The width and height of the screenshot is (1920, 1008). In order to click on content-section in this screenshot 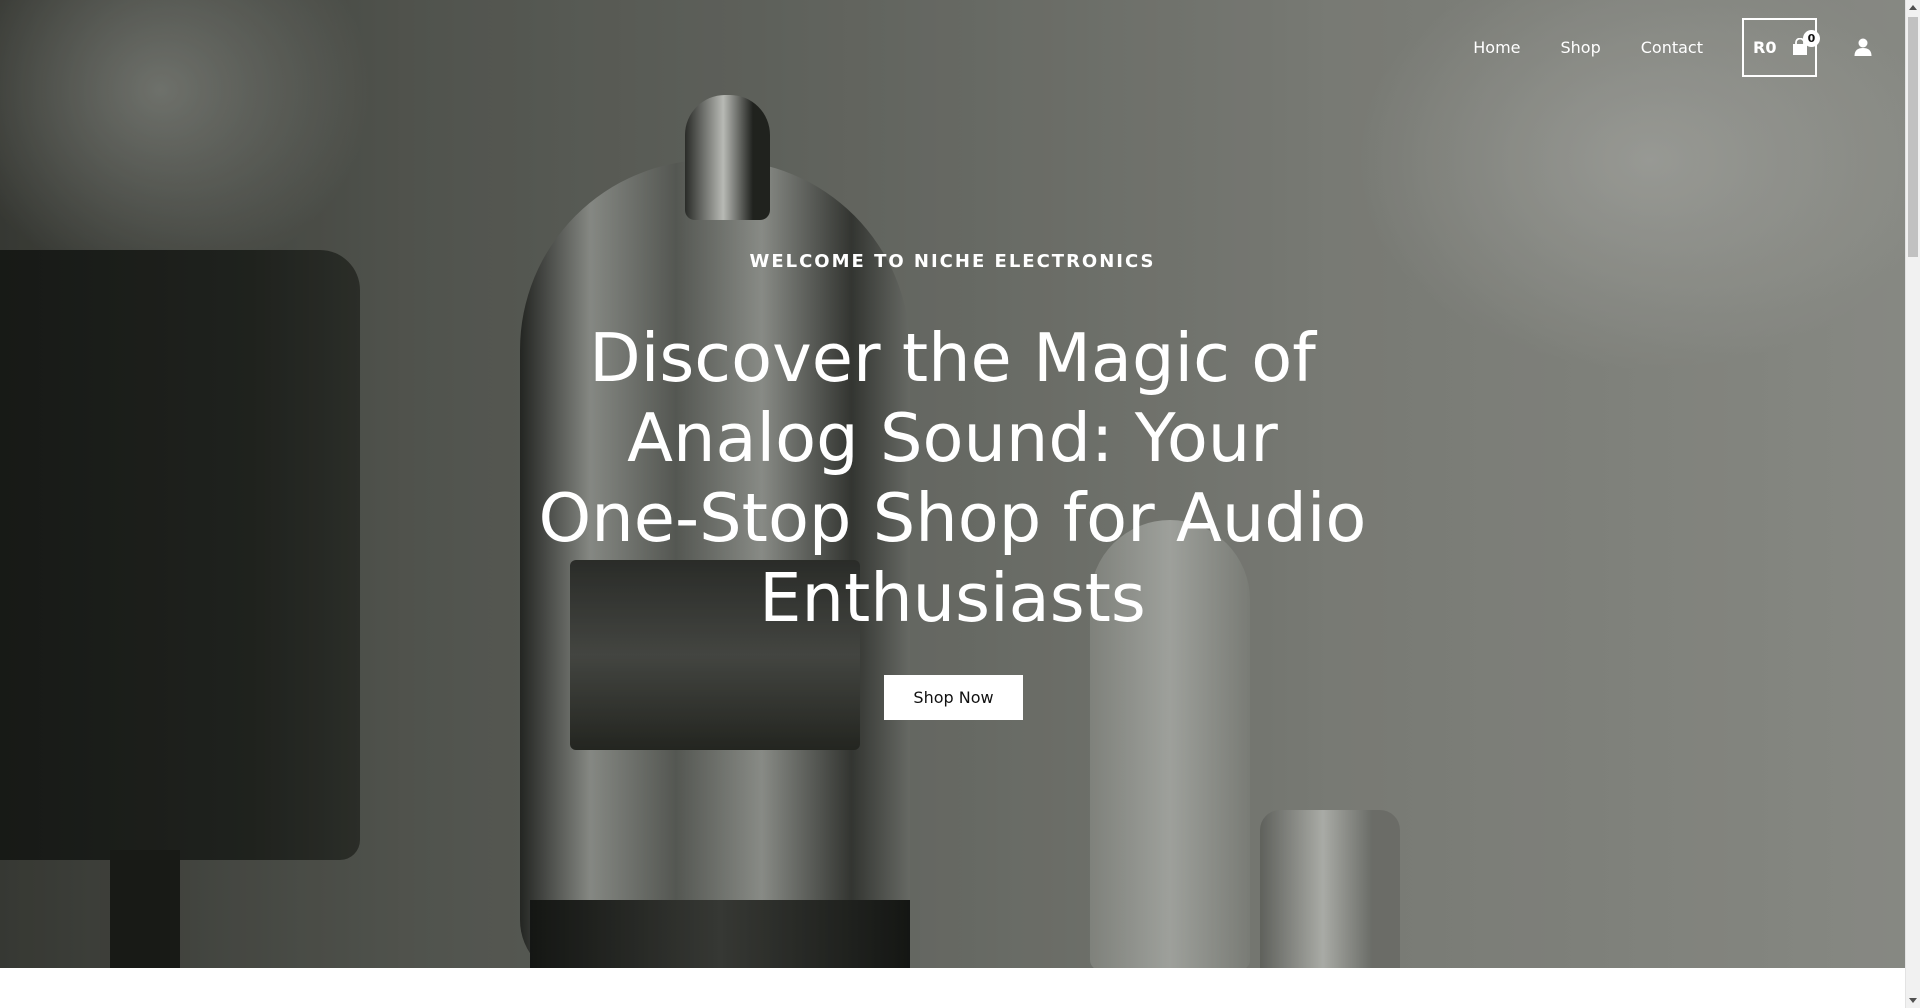, I will do `click(952, 988)`.